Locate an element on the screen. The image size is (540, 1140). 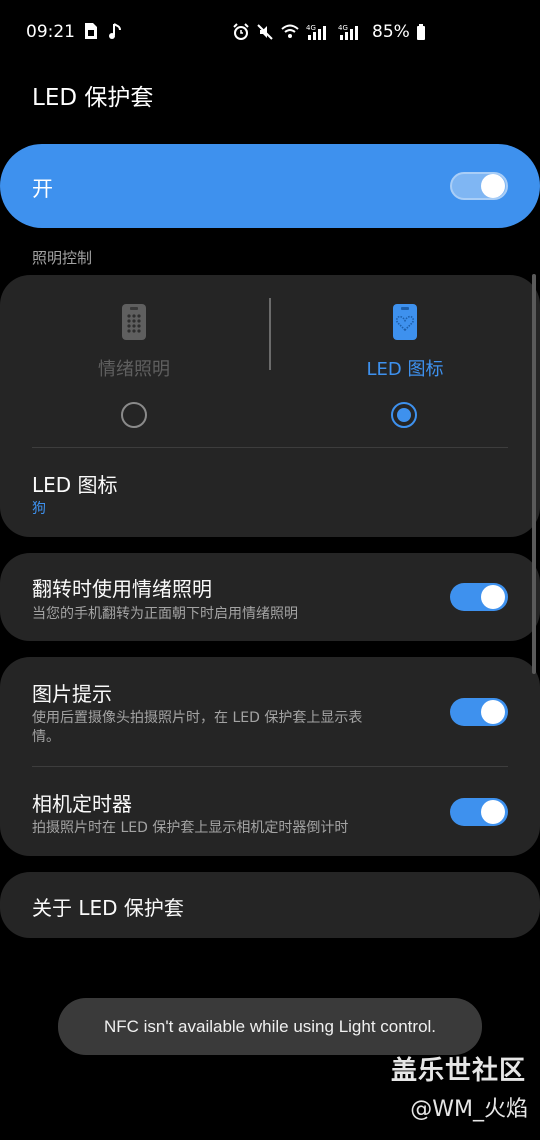
master-switch-bar: 开 is located at coordinates (270, 186).